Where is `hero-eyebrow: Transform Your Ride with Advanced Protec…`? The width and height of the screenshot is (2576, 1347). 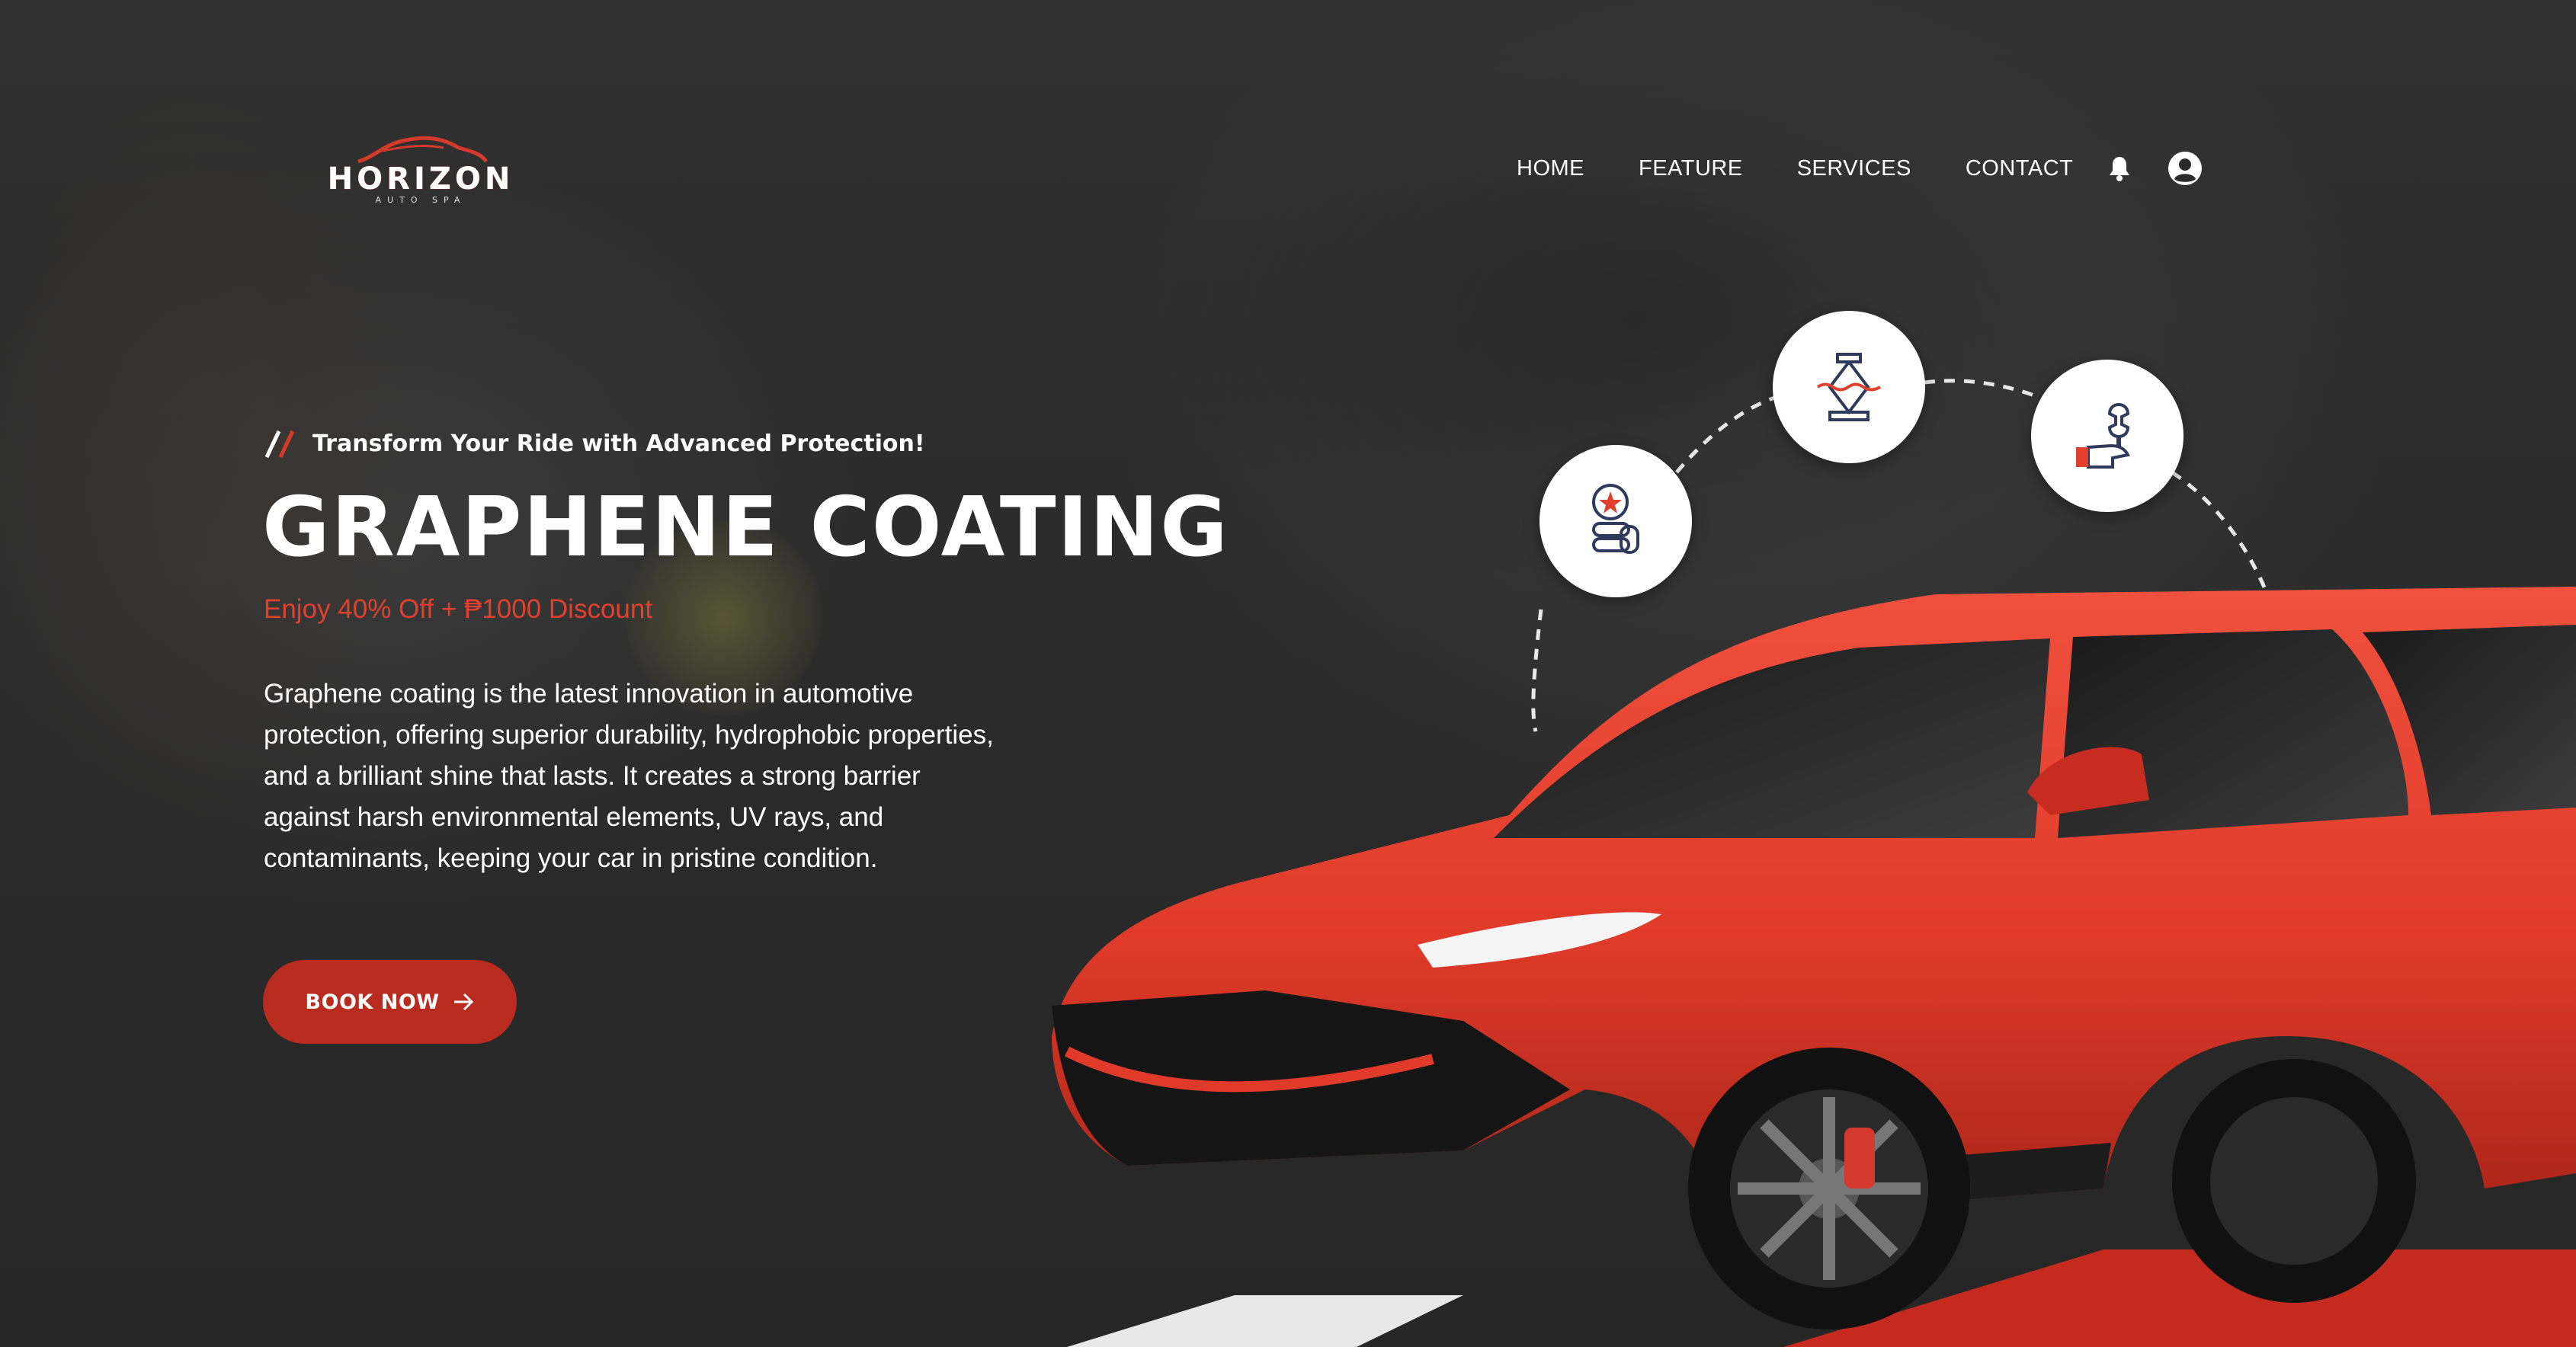
hero-eyebrow: Transform Your Ride with Advanced Protec… is located at coordinates (594, 443).